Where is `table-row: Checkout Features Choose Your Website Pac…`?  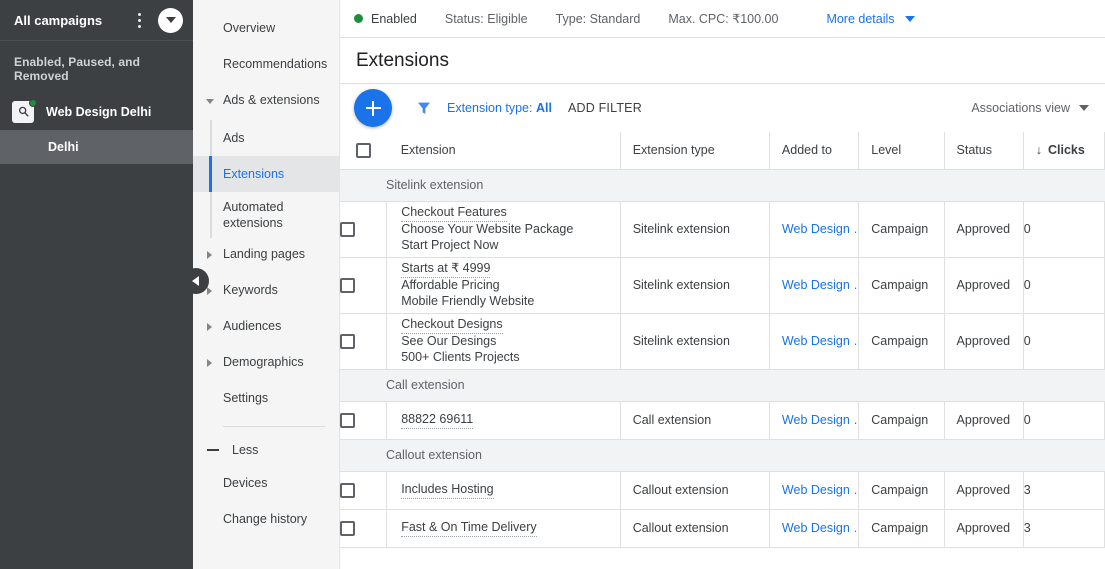 table-row: Checkout Features Choose Your Website Pac… is located at coordinates (722, 229).